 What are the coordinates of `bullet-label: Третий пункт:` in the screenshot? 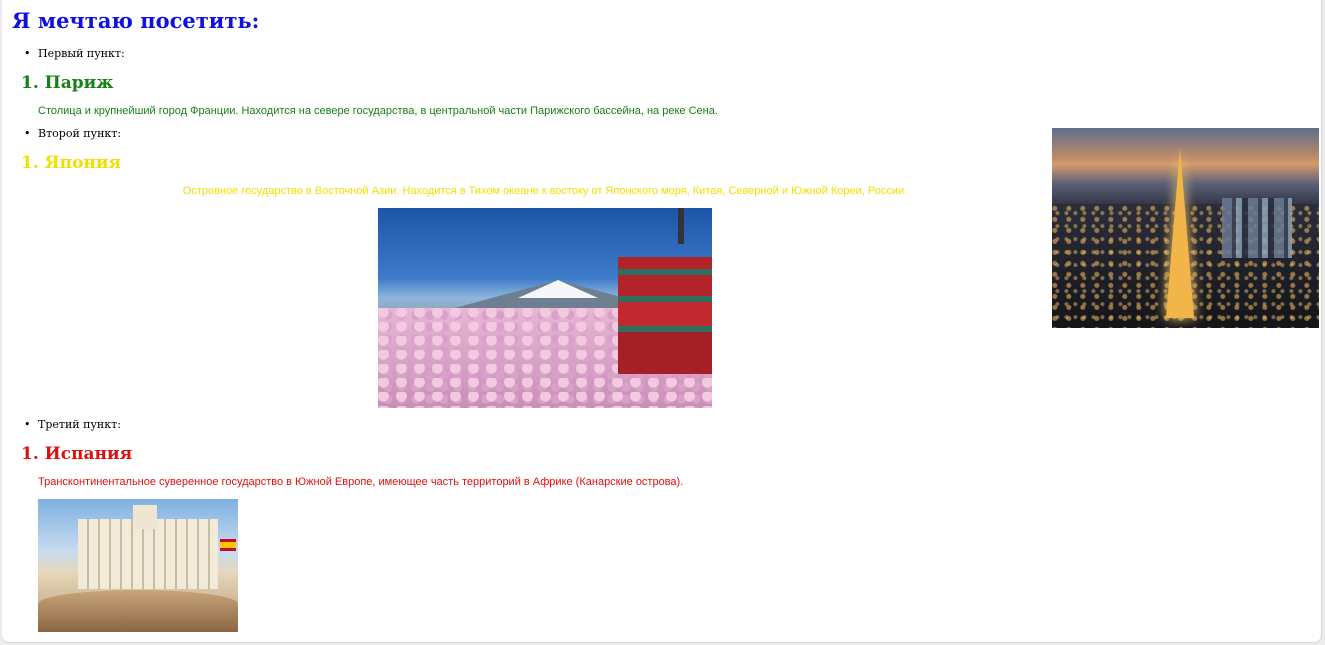 It's located at (79, 424).